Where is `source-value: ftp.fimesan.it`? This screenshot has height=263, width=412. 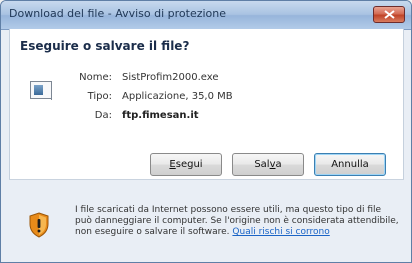 source-value: ftp.fimesan.it is located at coordinates (160, 115).